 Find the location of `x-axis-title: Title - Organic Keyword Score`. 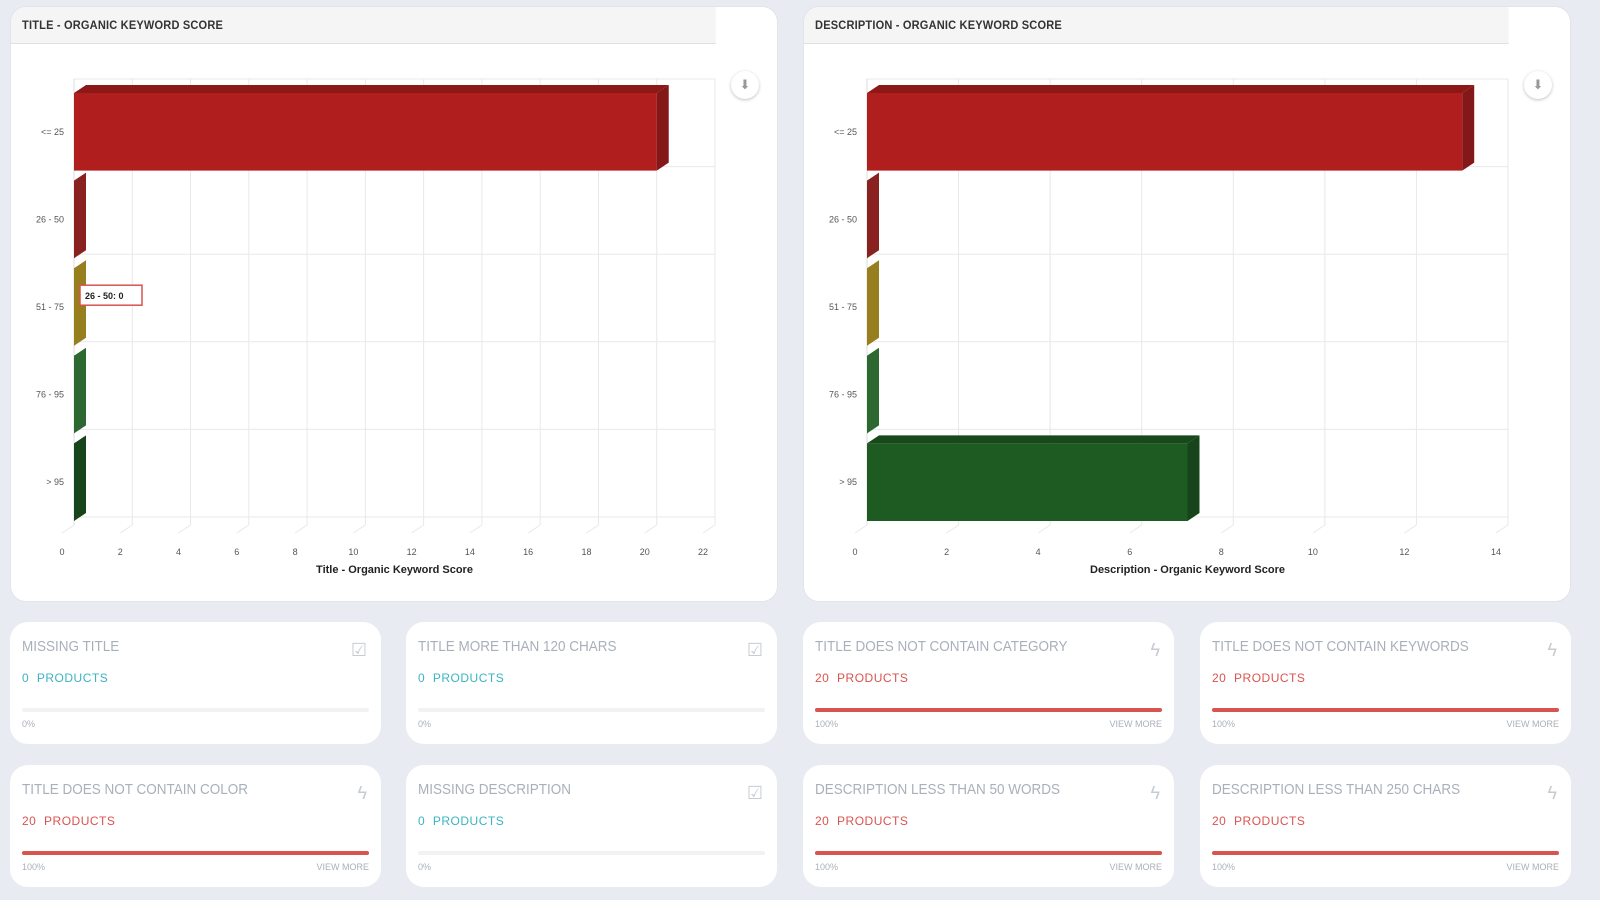

x-axis-title: Title - Organic Keyword Score is located at coordinates (394, 570).